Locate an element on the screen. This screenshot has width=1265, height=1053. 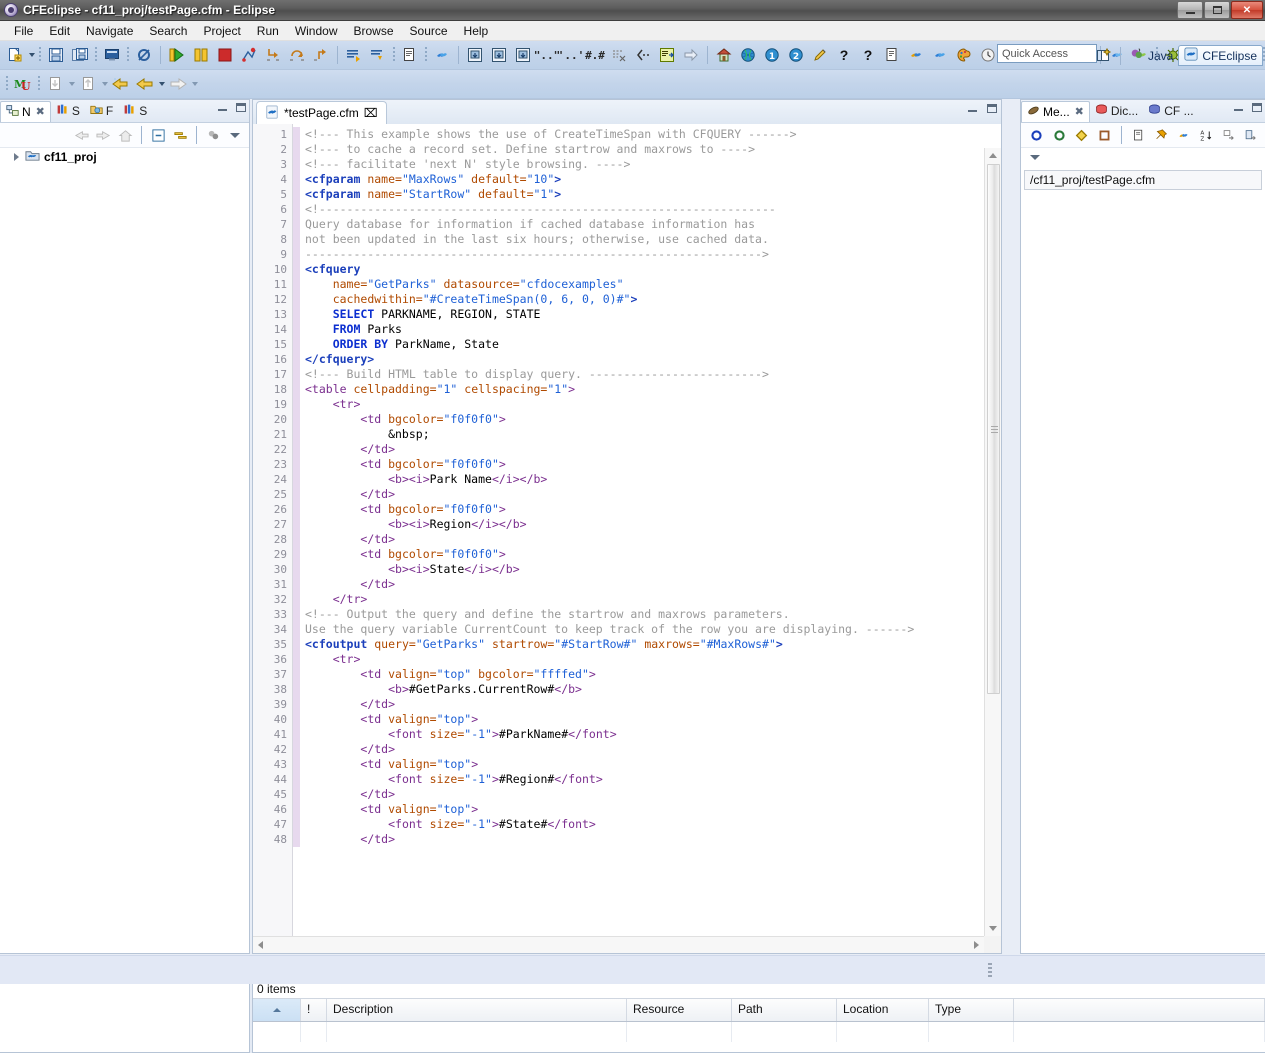
tab-ftp: F is located at coordinates (101, 111).